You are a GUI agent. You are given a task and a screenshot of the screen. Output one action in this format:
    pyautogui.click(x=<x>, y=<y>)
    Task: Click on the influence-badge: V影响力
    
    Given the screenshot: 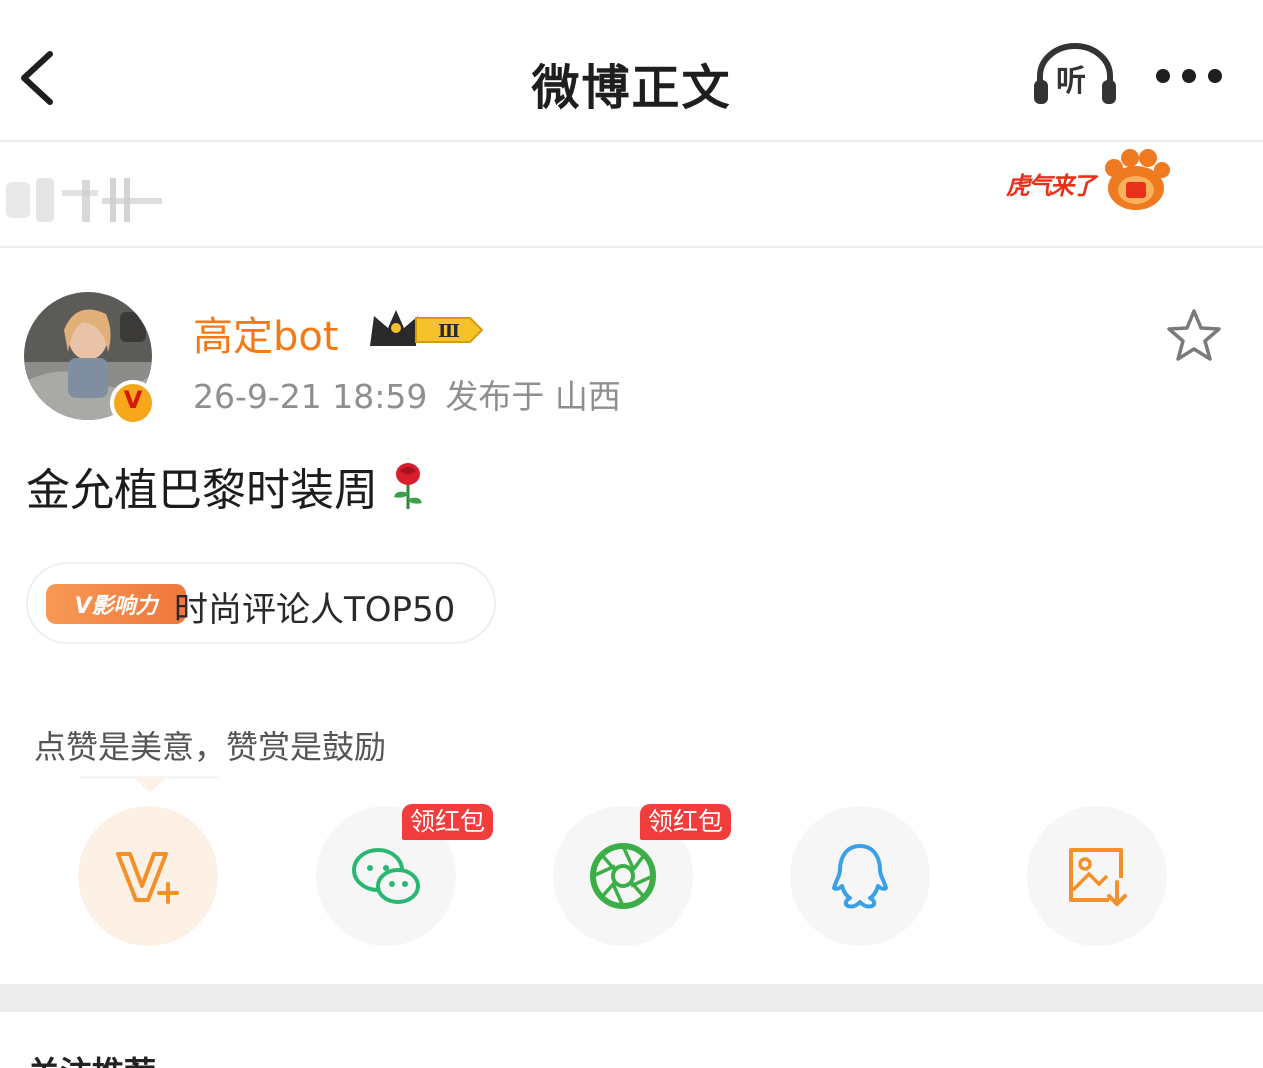 What is the action you would take?
    pyautogui.click(x=116, y=604)
    